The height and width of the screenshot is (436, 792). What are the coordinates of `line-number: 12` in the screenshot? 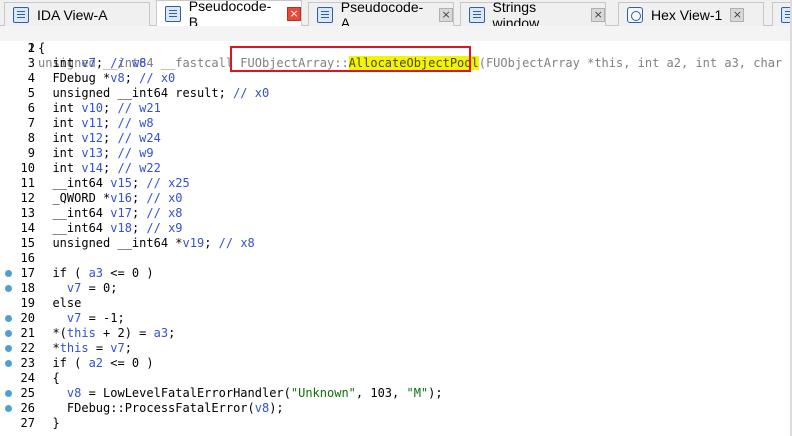 It's located at (27, 198).